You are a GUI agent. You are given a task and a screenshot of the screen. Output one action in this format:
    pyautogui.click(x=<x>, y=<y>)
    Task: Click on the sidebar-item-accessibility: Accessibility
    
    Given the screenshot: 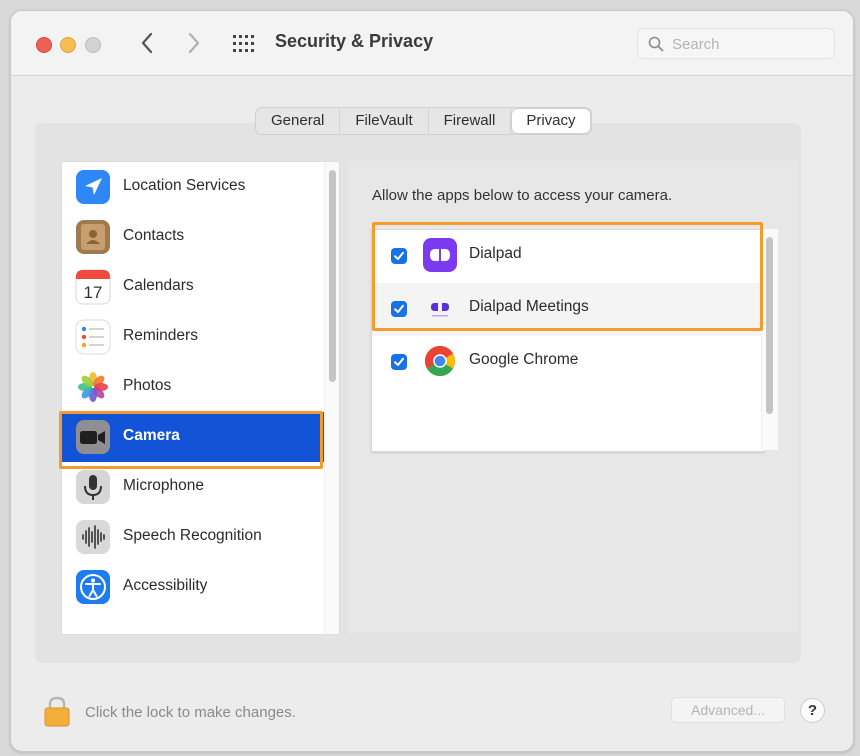 What is the action you would take?
    pyautogui.click(x=193, y=587)
    